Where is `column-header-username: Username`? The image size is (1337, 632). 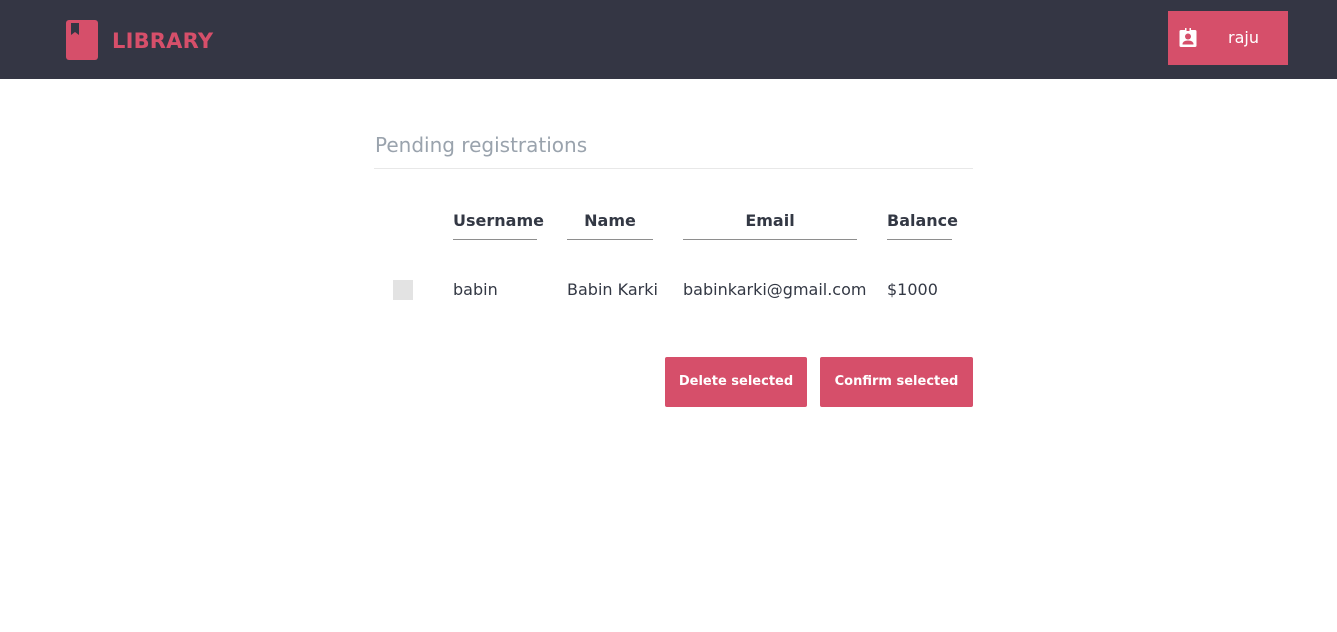 column-header-username: Username is located at coordinates (498, 225).